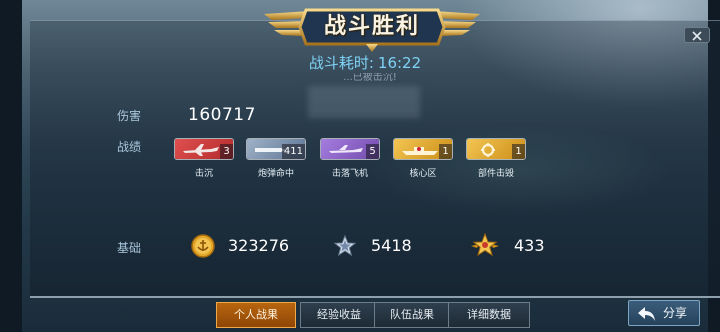  I want to click on gear-icon, so click(488, 150).